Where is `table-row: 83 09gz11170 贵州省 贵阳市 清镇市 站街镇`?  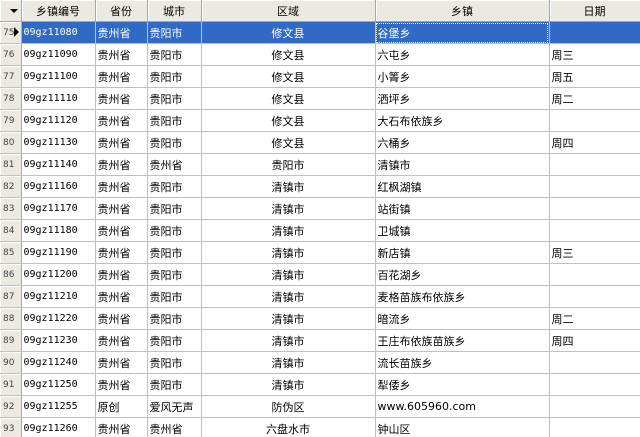
table-row: 83 09gz11170 贵州省 贵阳市 清镇市 站街镇 is located at coordinates (320, 208).